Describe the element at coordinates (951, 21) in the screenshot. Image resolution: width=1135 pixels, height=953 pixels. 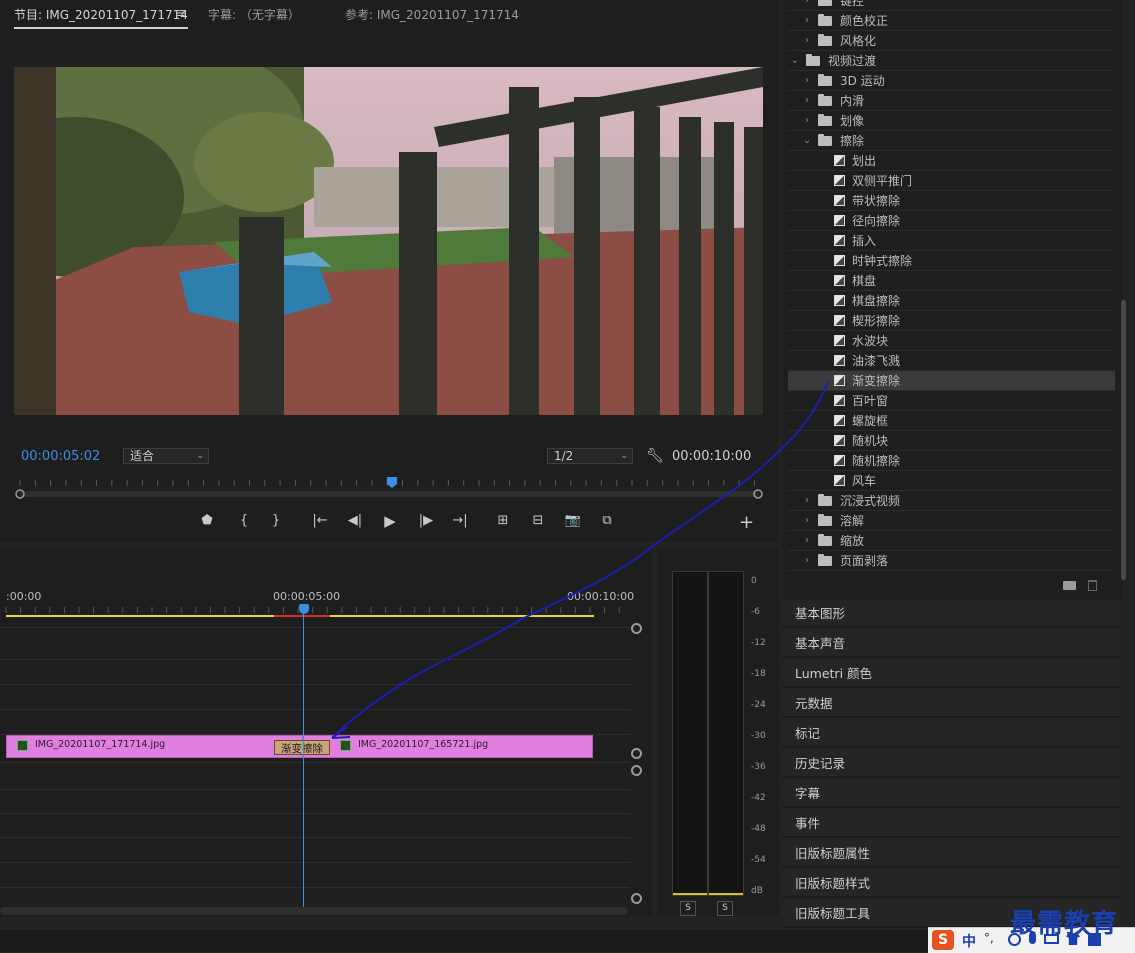
I see `effects-folder: › 颜色校正` at that location.